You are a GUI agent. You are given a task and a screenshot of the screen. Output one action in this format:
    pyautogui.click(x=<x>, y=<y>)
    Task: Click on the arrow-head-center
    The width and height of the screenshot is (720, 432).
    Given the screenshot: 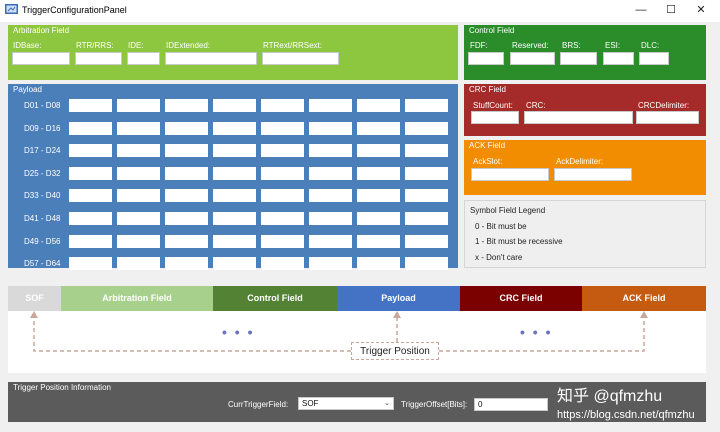 What is the action you would take?
    pyautogui.click(x=397, y=314)
    